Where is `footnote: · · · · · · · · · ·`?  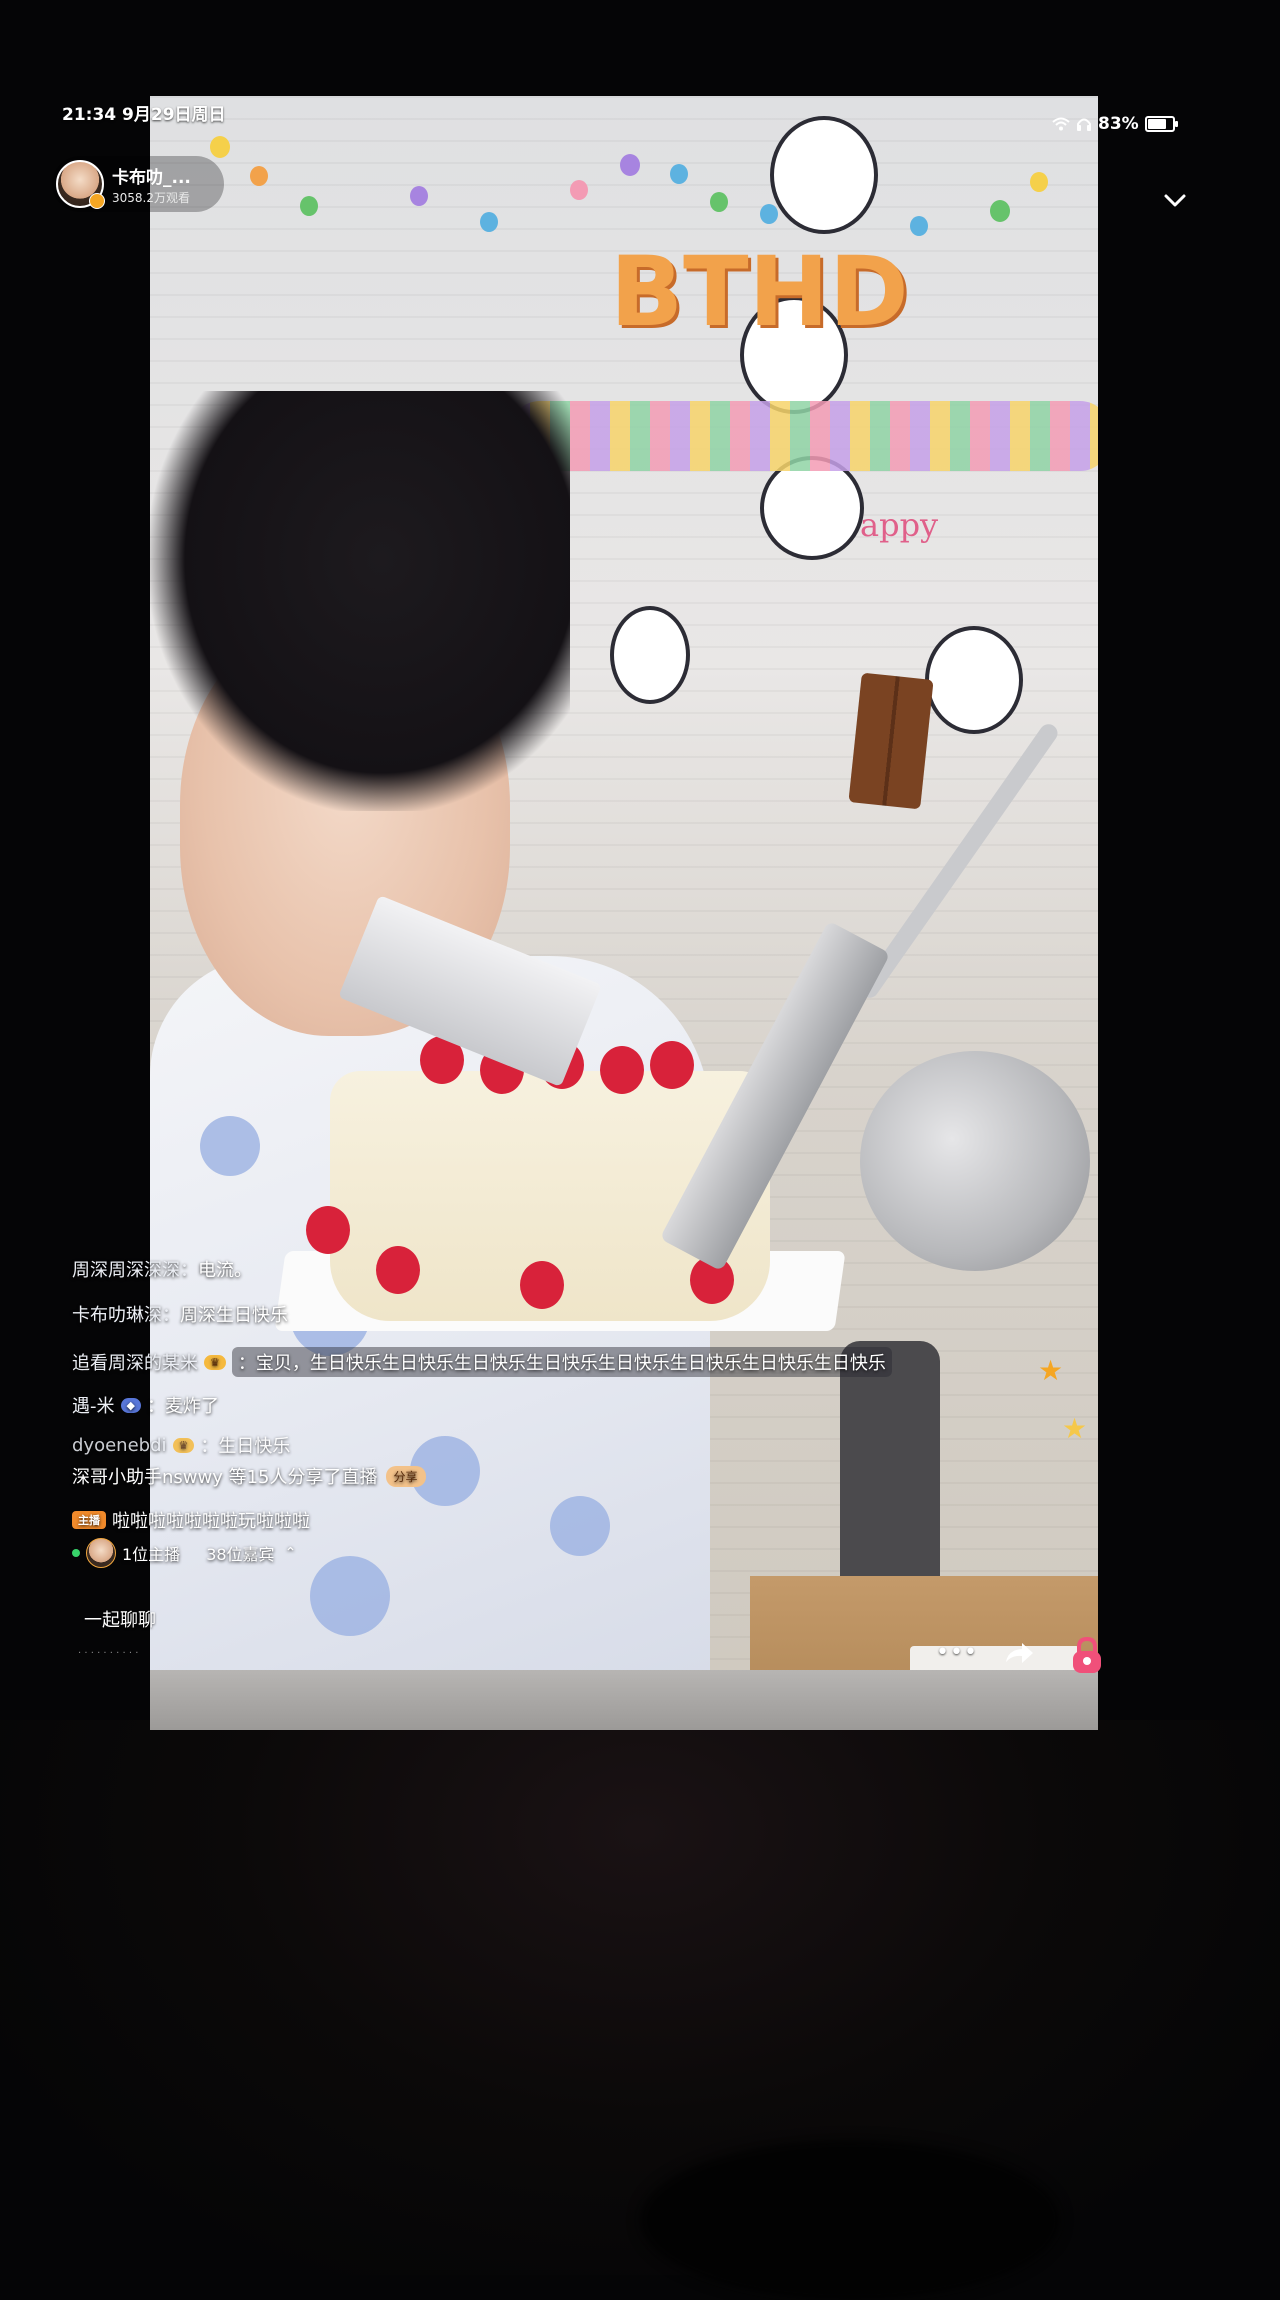 footnote: · · · · · · · · · · is located at coordinates (108, 1653).